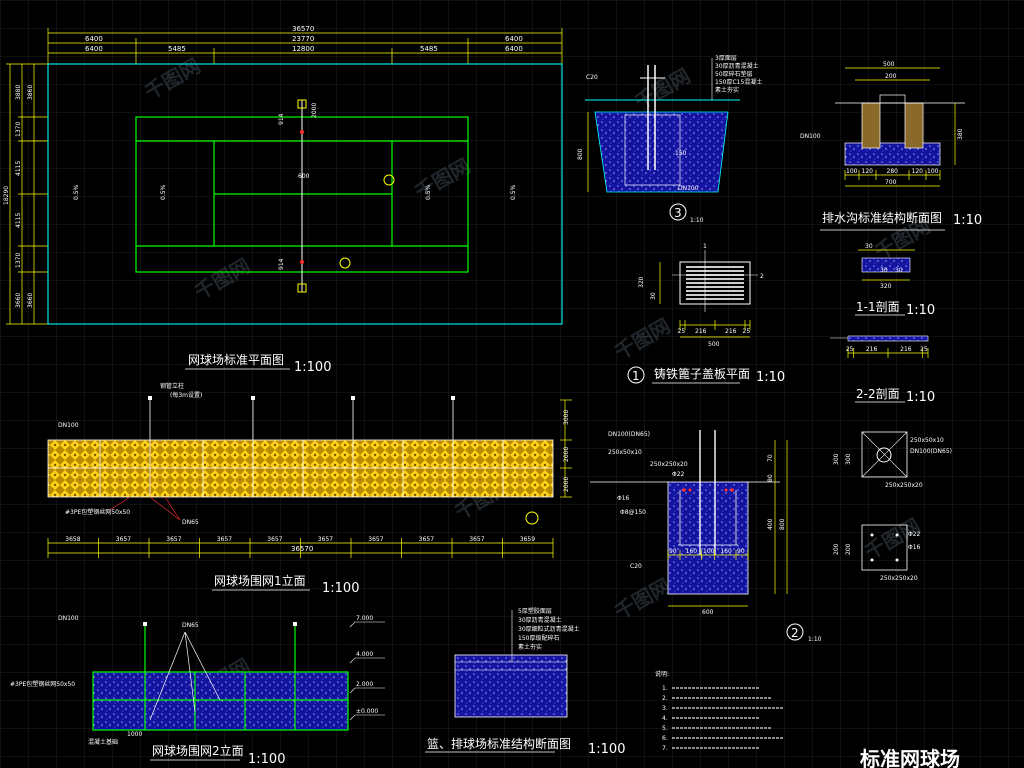 The height and width of the screenshot is (768, 1024). Describe the element at coordinates (702, 373) in the screenshot. I see `grate-title: 铸铁篦子盖板平面` at that location.